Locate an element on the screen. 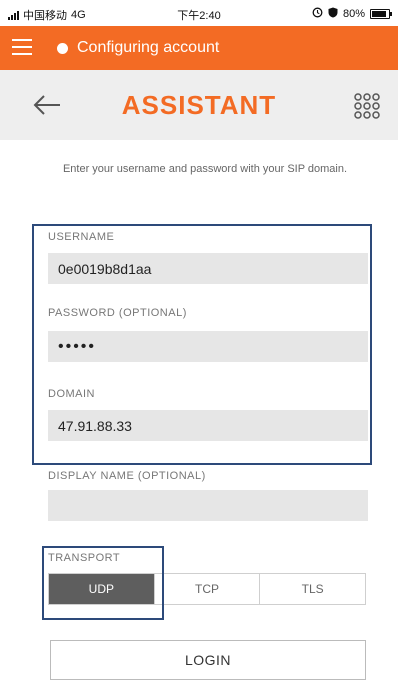 The image size is (398, 680). transport-selector: UDP TCP TLS is located at coordinates (207, 589).